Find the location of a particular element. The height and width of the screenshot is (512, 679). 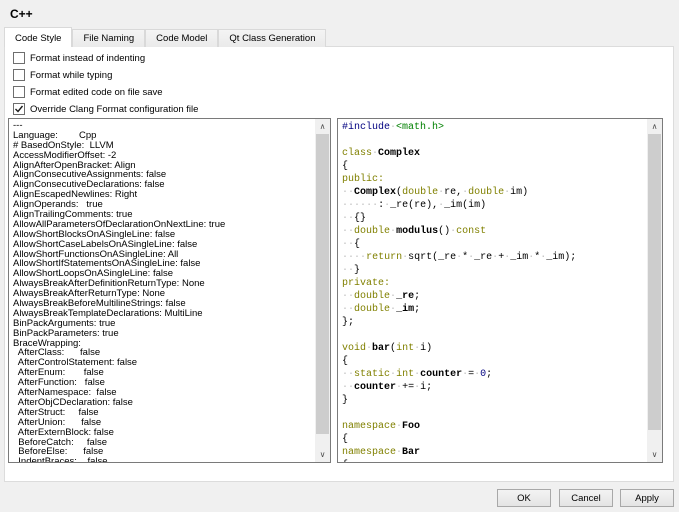

code-line: ··Complex(double·re,·double·im) is located at coordinates (435, 192).